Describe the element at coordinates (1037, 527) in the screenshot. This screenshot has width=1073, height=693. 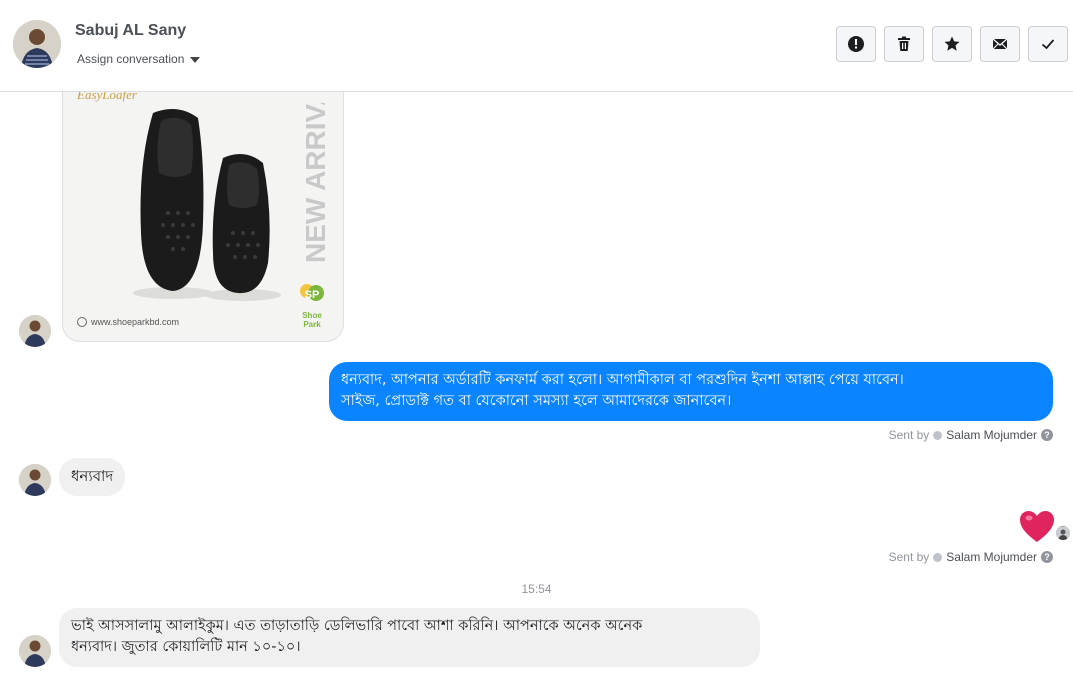
I see `heart-emoji-message` at that location.